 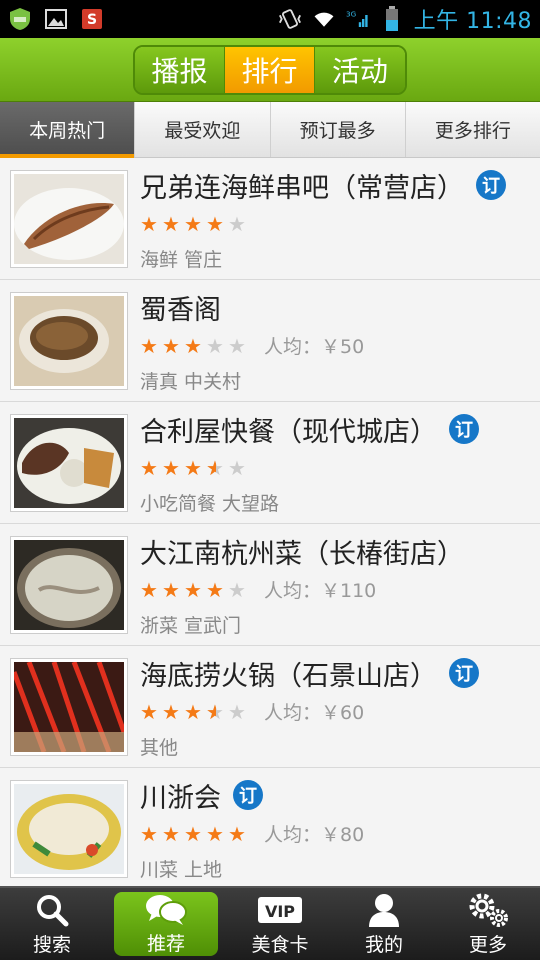 I want to click on nav-label: 美食卡, so click(x=280, y=944).